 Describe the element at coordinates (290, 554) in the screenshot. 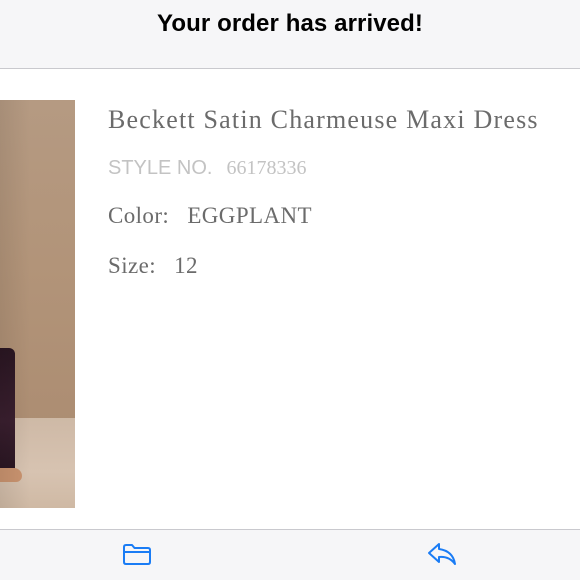

I see `bottom-toolbar` at that location.